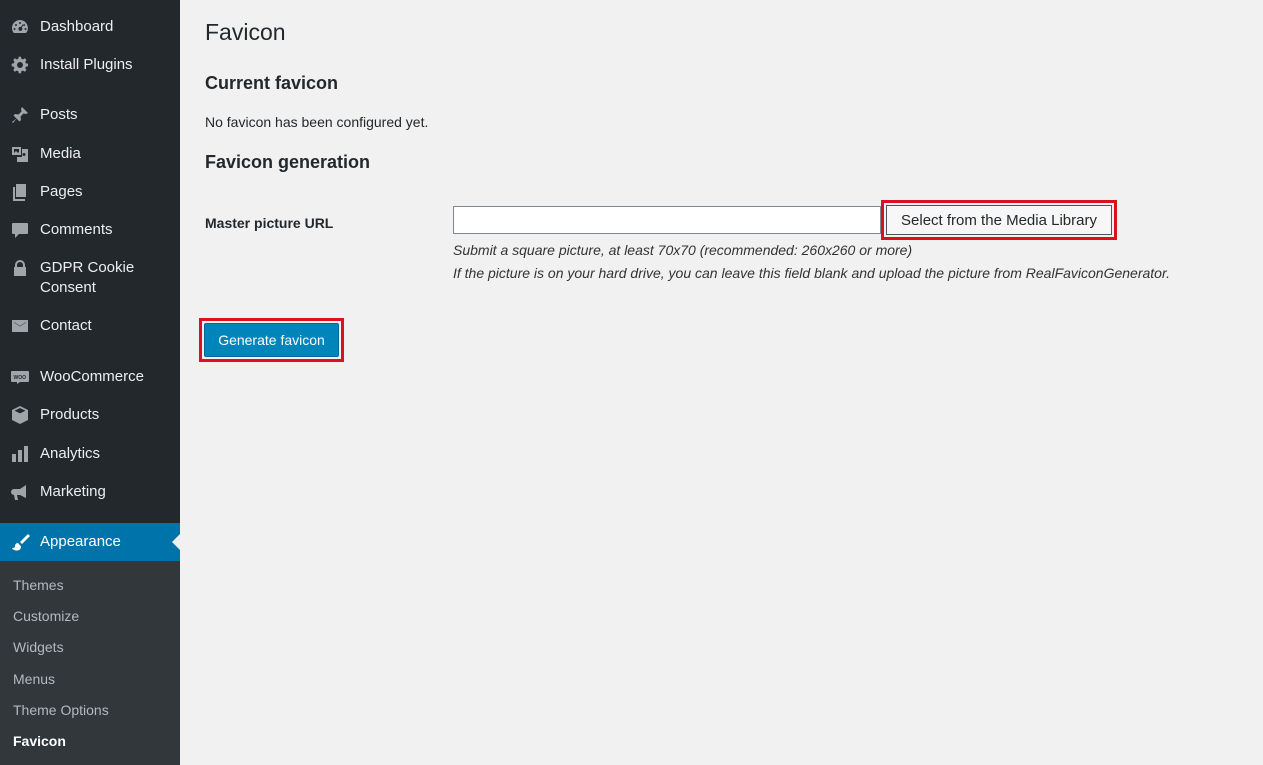  Describe the element at coordinates (20, 230) in the screenshot. I see `comment-icon` at that location.